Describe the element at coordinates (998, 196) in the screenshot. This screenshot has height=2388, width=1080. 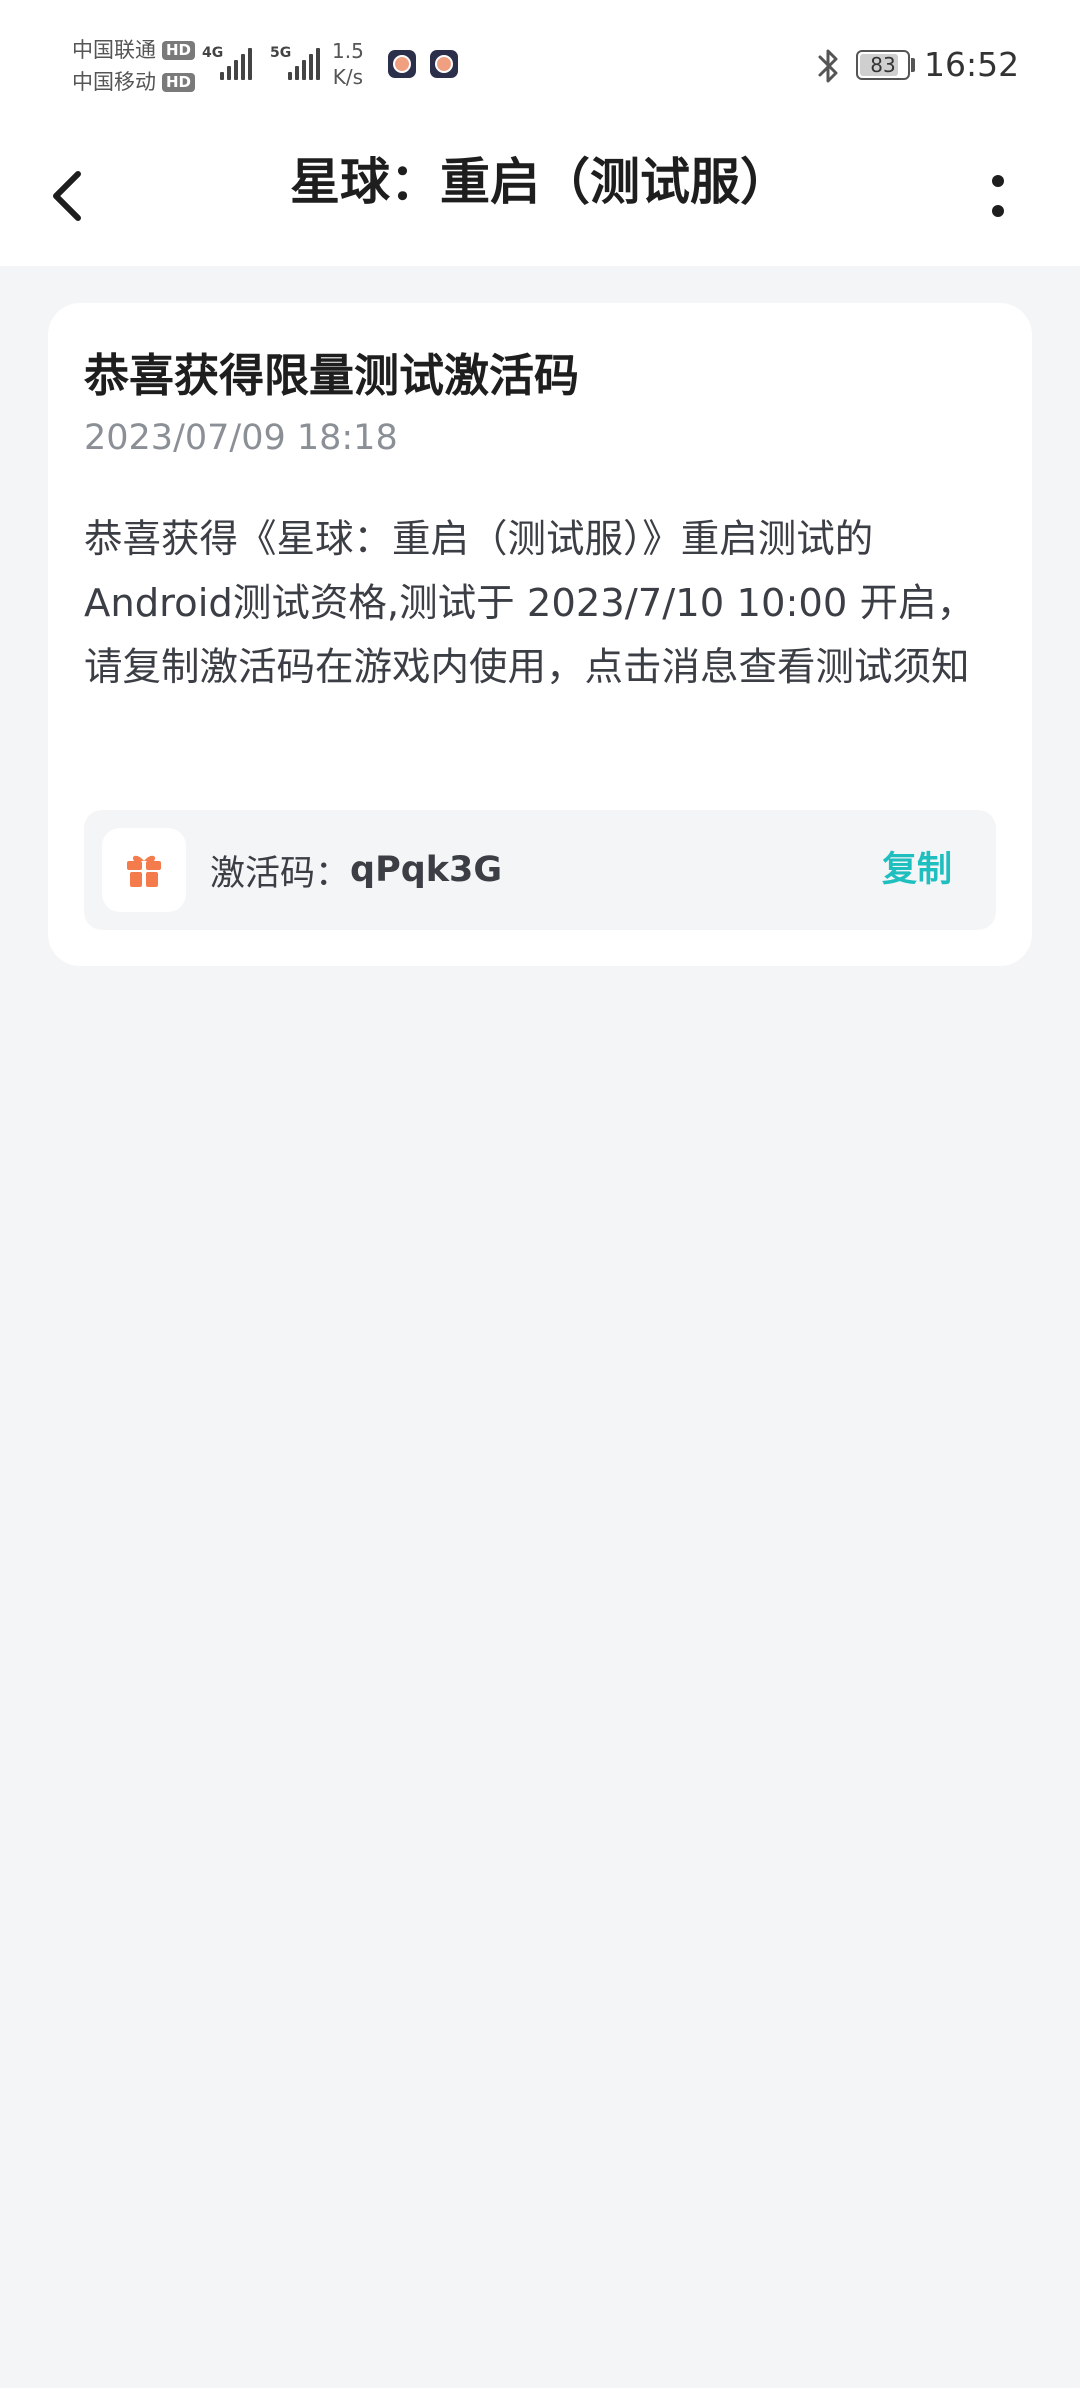
I see `more-options-button` at that location.